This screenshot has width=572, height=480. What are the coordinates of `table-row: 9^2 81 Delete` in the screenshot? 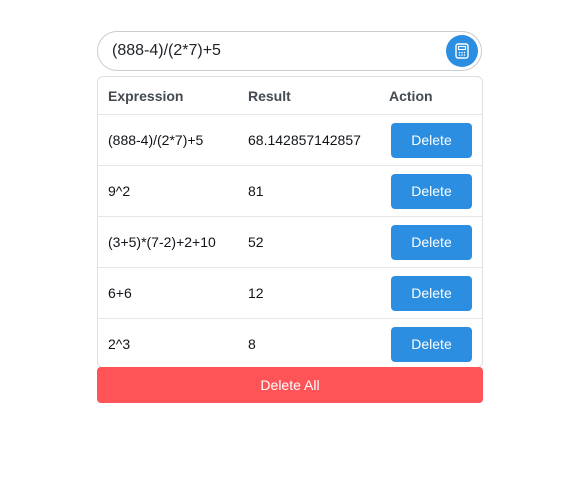 It's located at (290, 191).